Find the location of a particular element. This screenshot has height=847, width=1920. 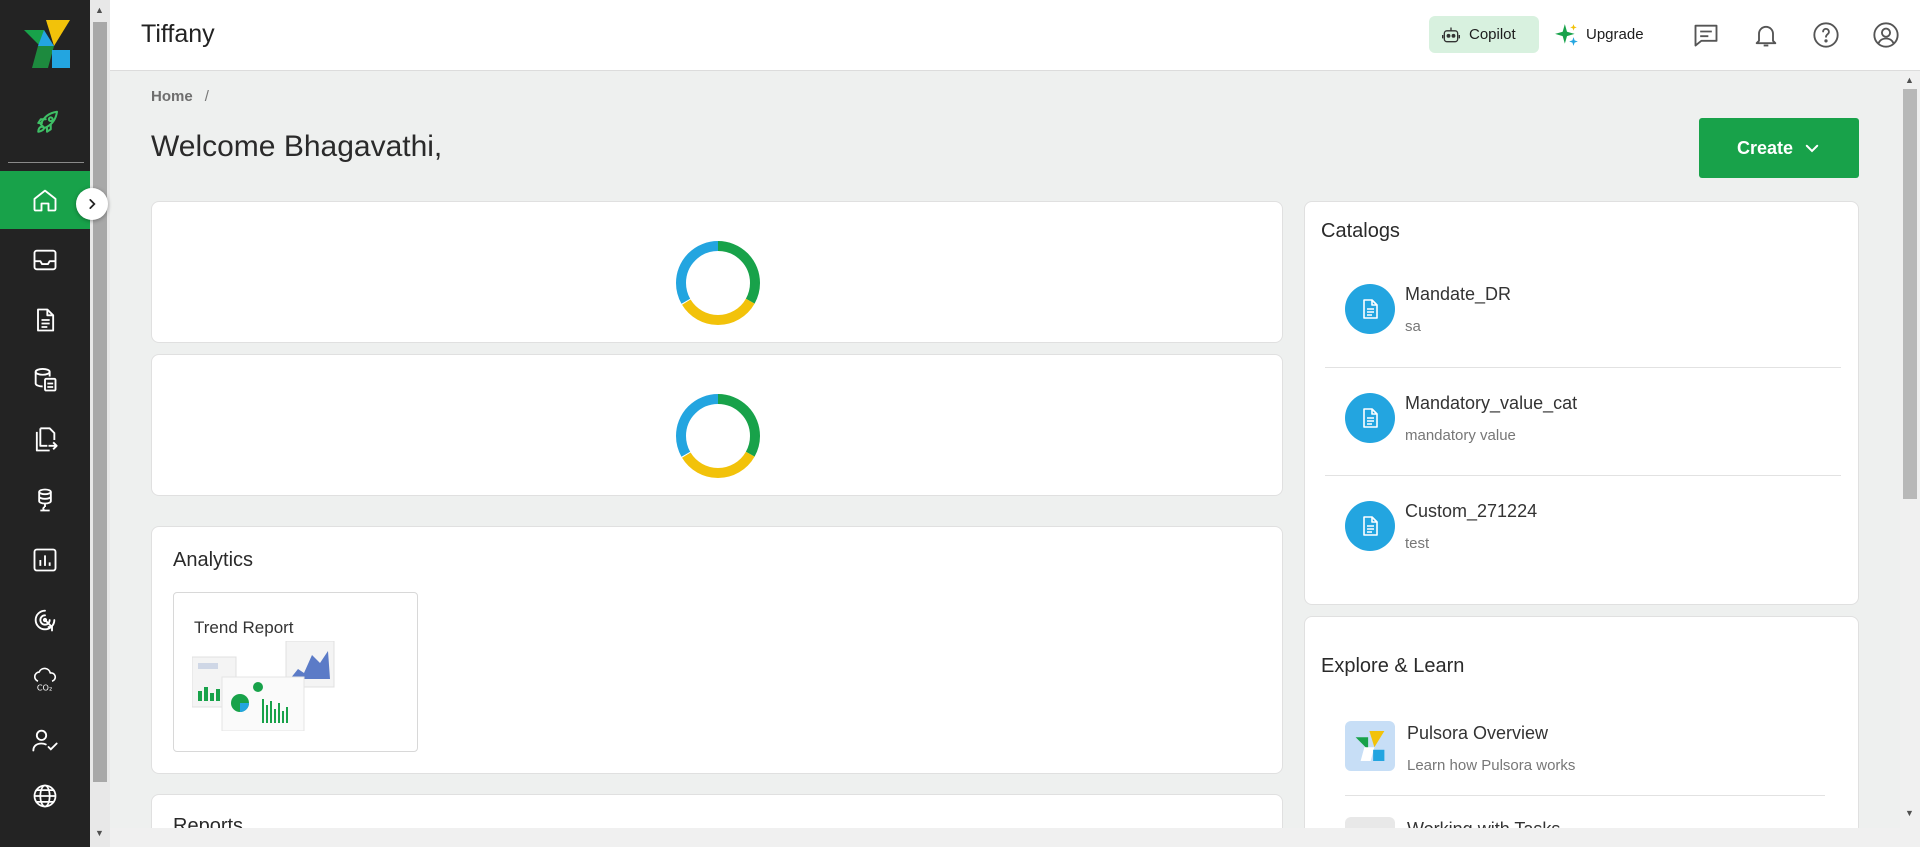

learn-divider is located at coordinates (1585, 795).